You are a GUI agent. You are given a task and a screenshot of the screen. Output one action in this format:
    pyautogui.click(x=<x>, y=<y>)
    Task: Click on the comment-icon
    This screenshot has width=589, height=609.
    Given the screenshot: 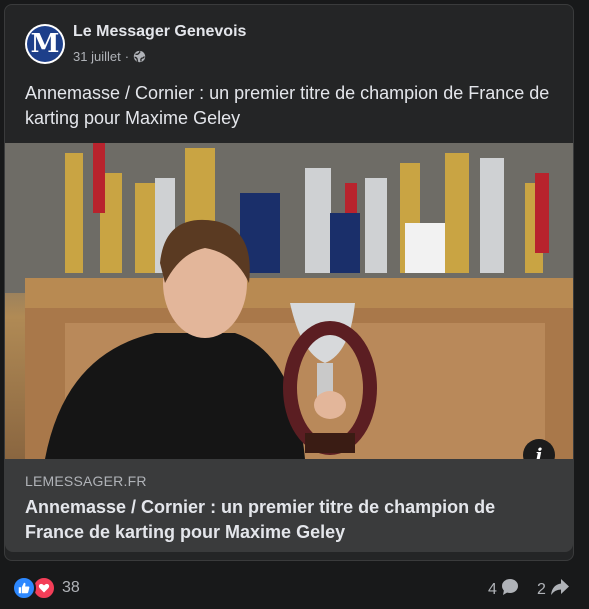 What is the action you would take?
    pyautogui.click(x=510, y=589)
    